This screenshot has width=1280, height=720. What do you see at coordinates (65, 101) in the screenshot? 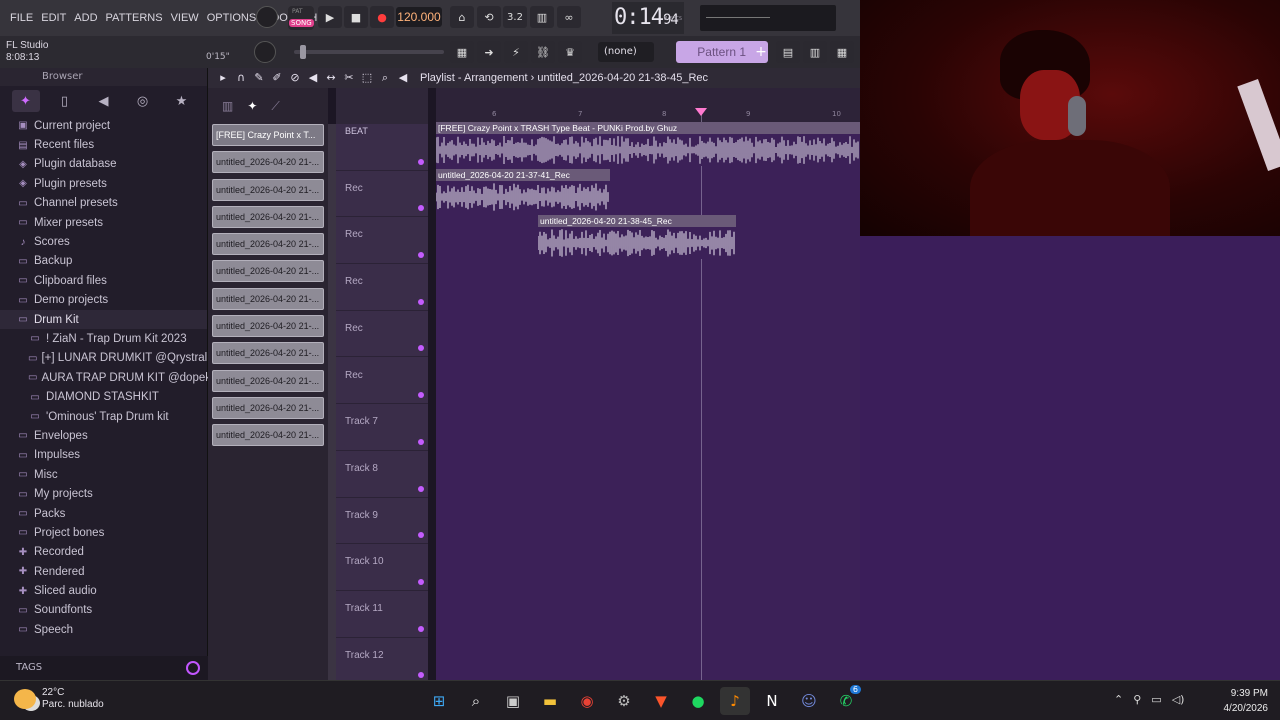
I see `files-tab-icon: ▯` at bounding box center [65, 101].